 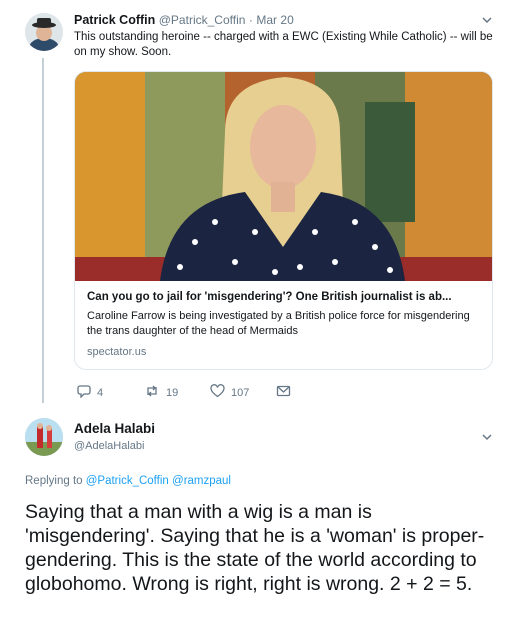 What do you see at coordinates (43, 230) in the screenshot?
I see `thread-line` at bounding box center [43, 230].